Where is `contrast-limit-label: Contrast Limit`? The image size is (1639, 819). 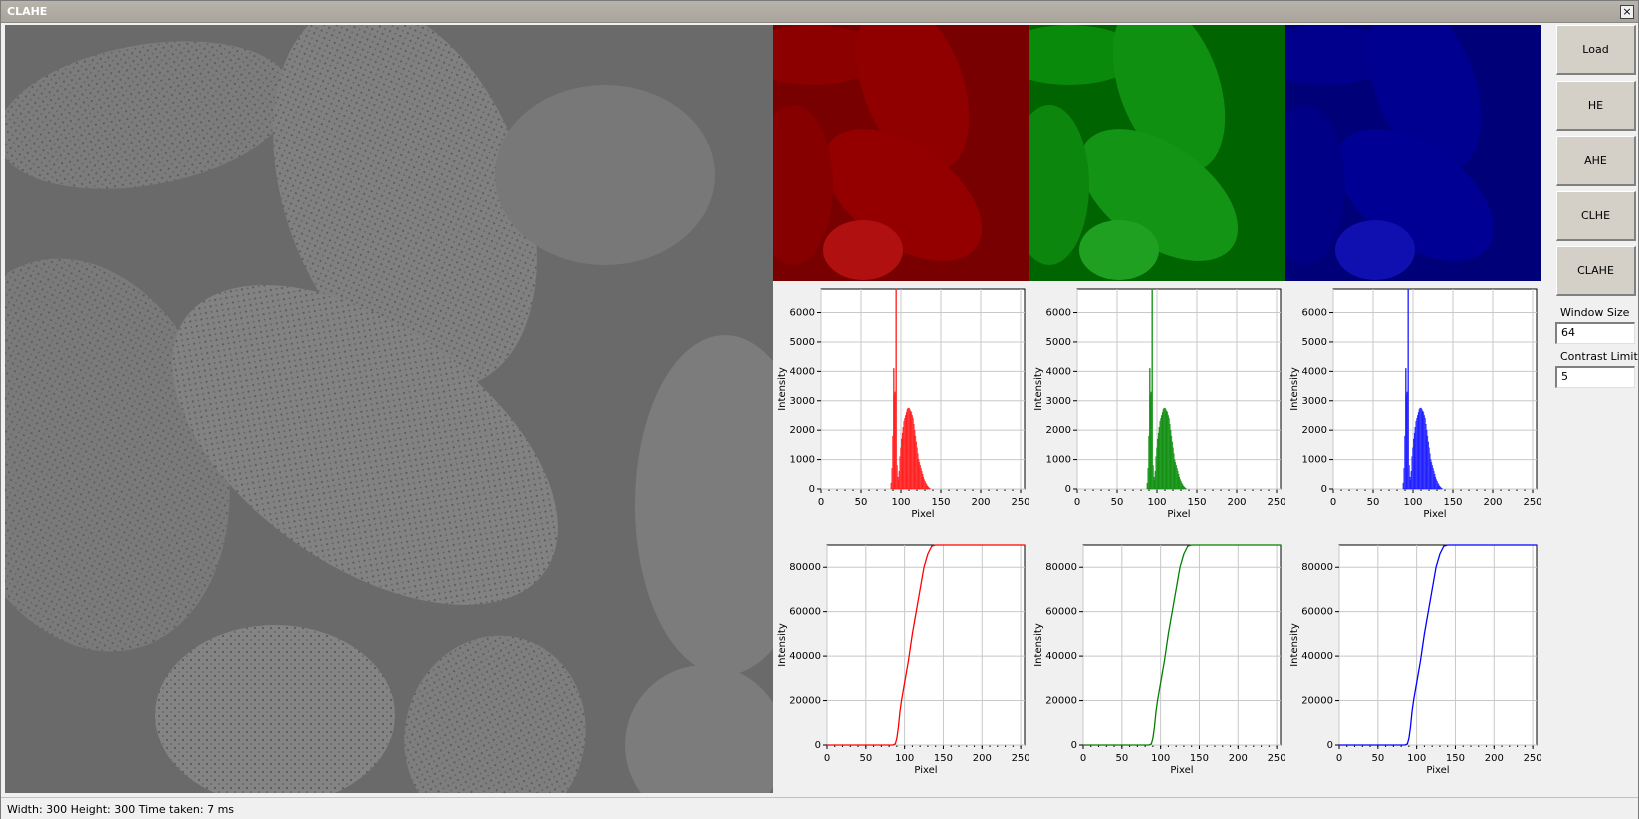
contrast-limit-label: Contrast Limit is located at coordinates (1599, 356).